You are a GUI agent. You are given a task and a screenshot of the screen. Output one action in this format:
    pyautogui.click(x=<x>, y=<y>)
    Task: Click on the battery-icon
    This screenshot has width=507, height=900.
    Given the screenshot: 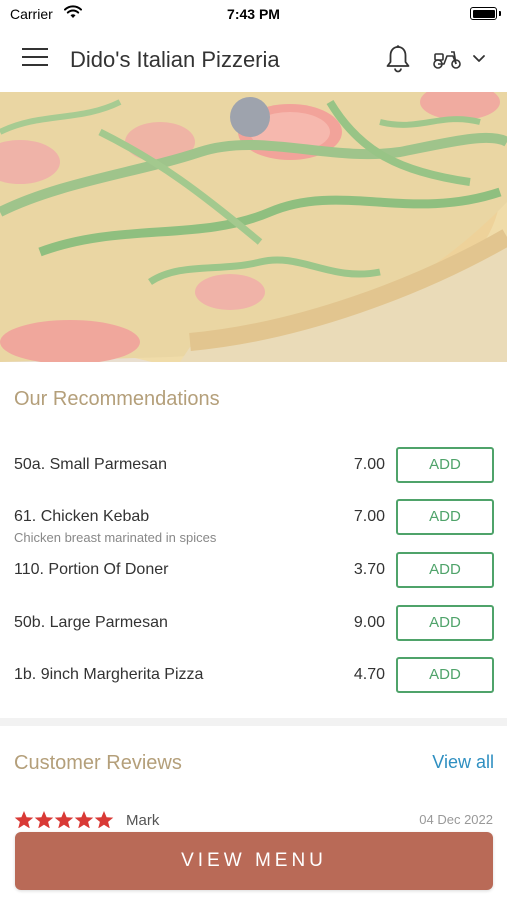 What is the action you would take?
    pyautogui.click(x=483, y=13)
    